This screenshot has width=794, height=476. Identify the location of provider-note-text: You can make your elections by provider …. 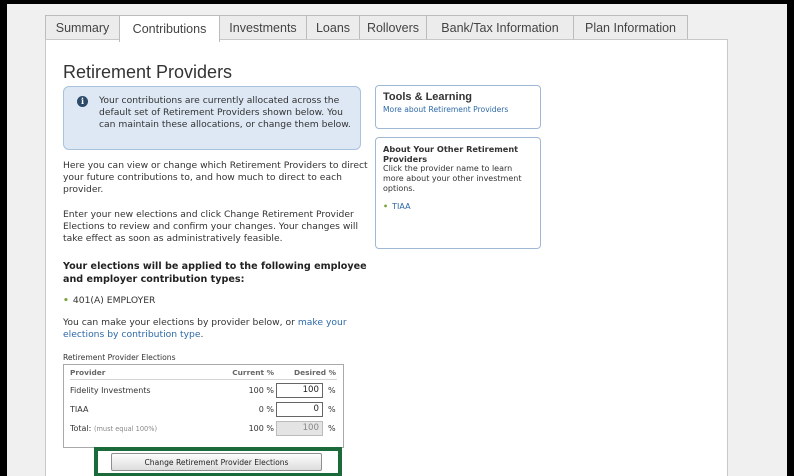
(180, 322).